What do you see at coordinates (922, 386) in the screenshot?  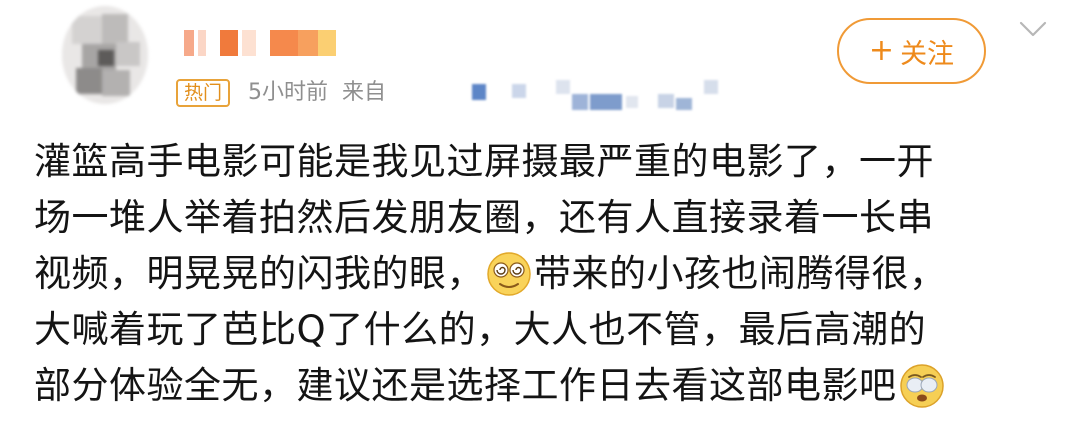 I see `exhausted-face-emoji-icon` at bounding box center [922, 386].